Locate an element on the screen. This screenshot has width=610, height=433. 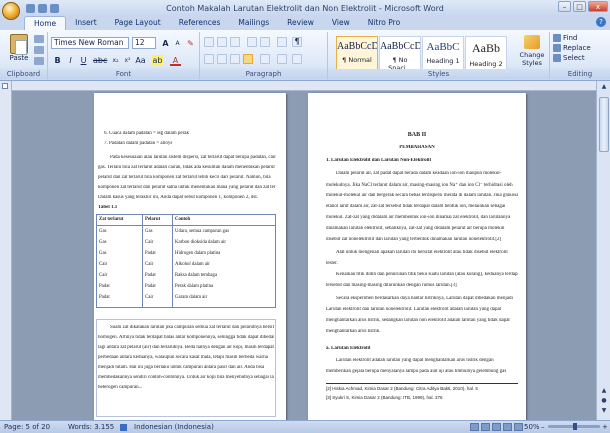
horizontal-ruler is located at coordinates (304, 86).